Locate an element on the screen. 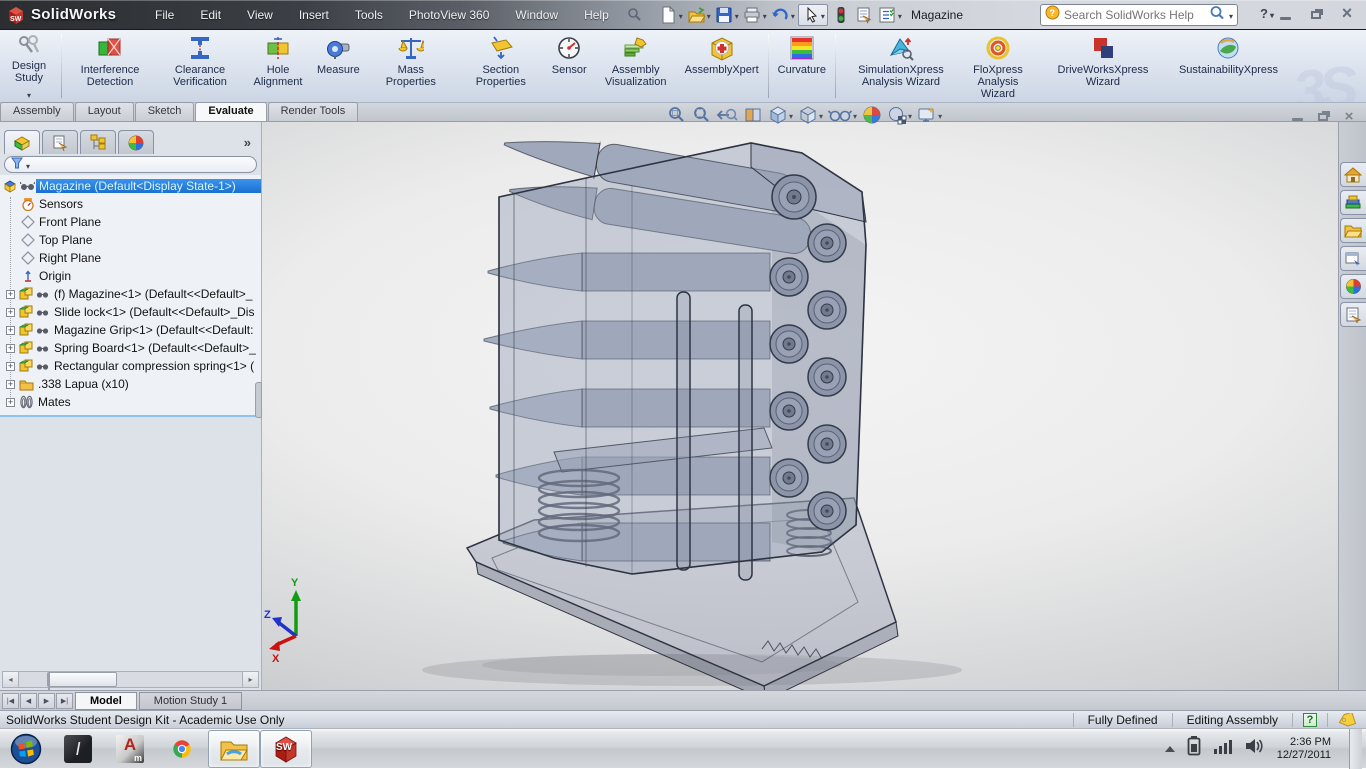 The image size is (1366, 769). tree-item-origin: Origin is located at coordinates (130, 276).